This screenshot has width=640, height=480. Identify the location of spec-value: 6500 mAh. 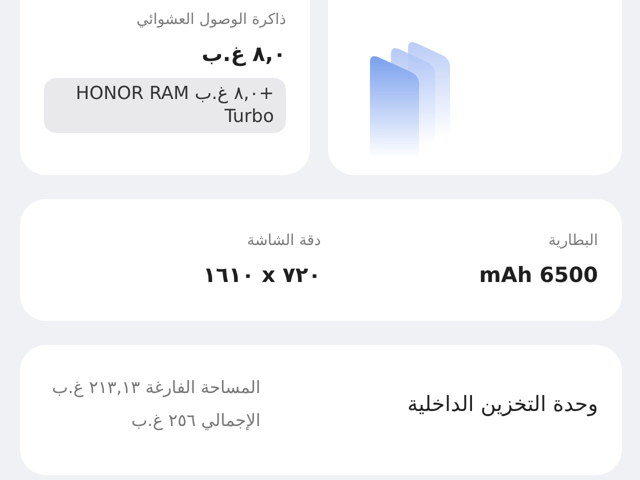
(538, 275).